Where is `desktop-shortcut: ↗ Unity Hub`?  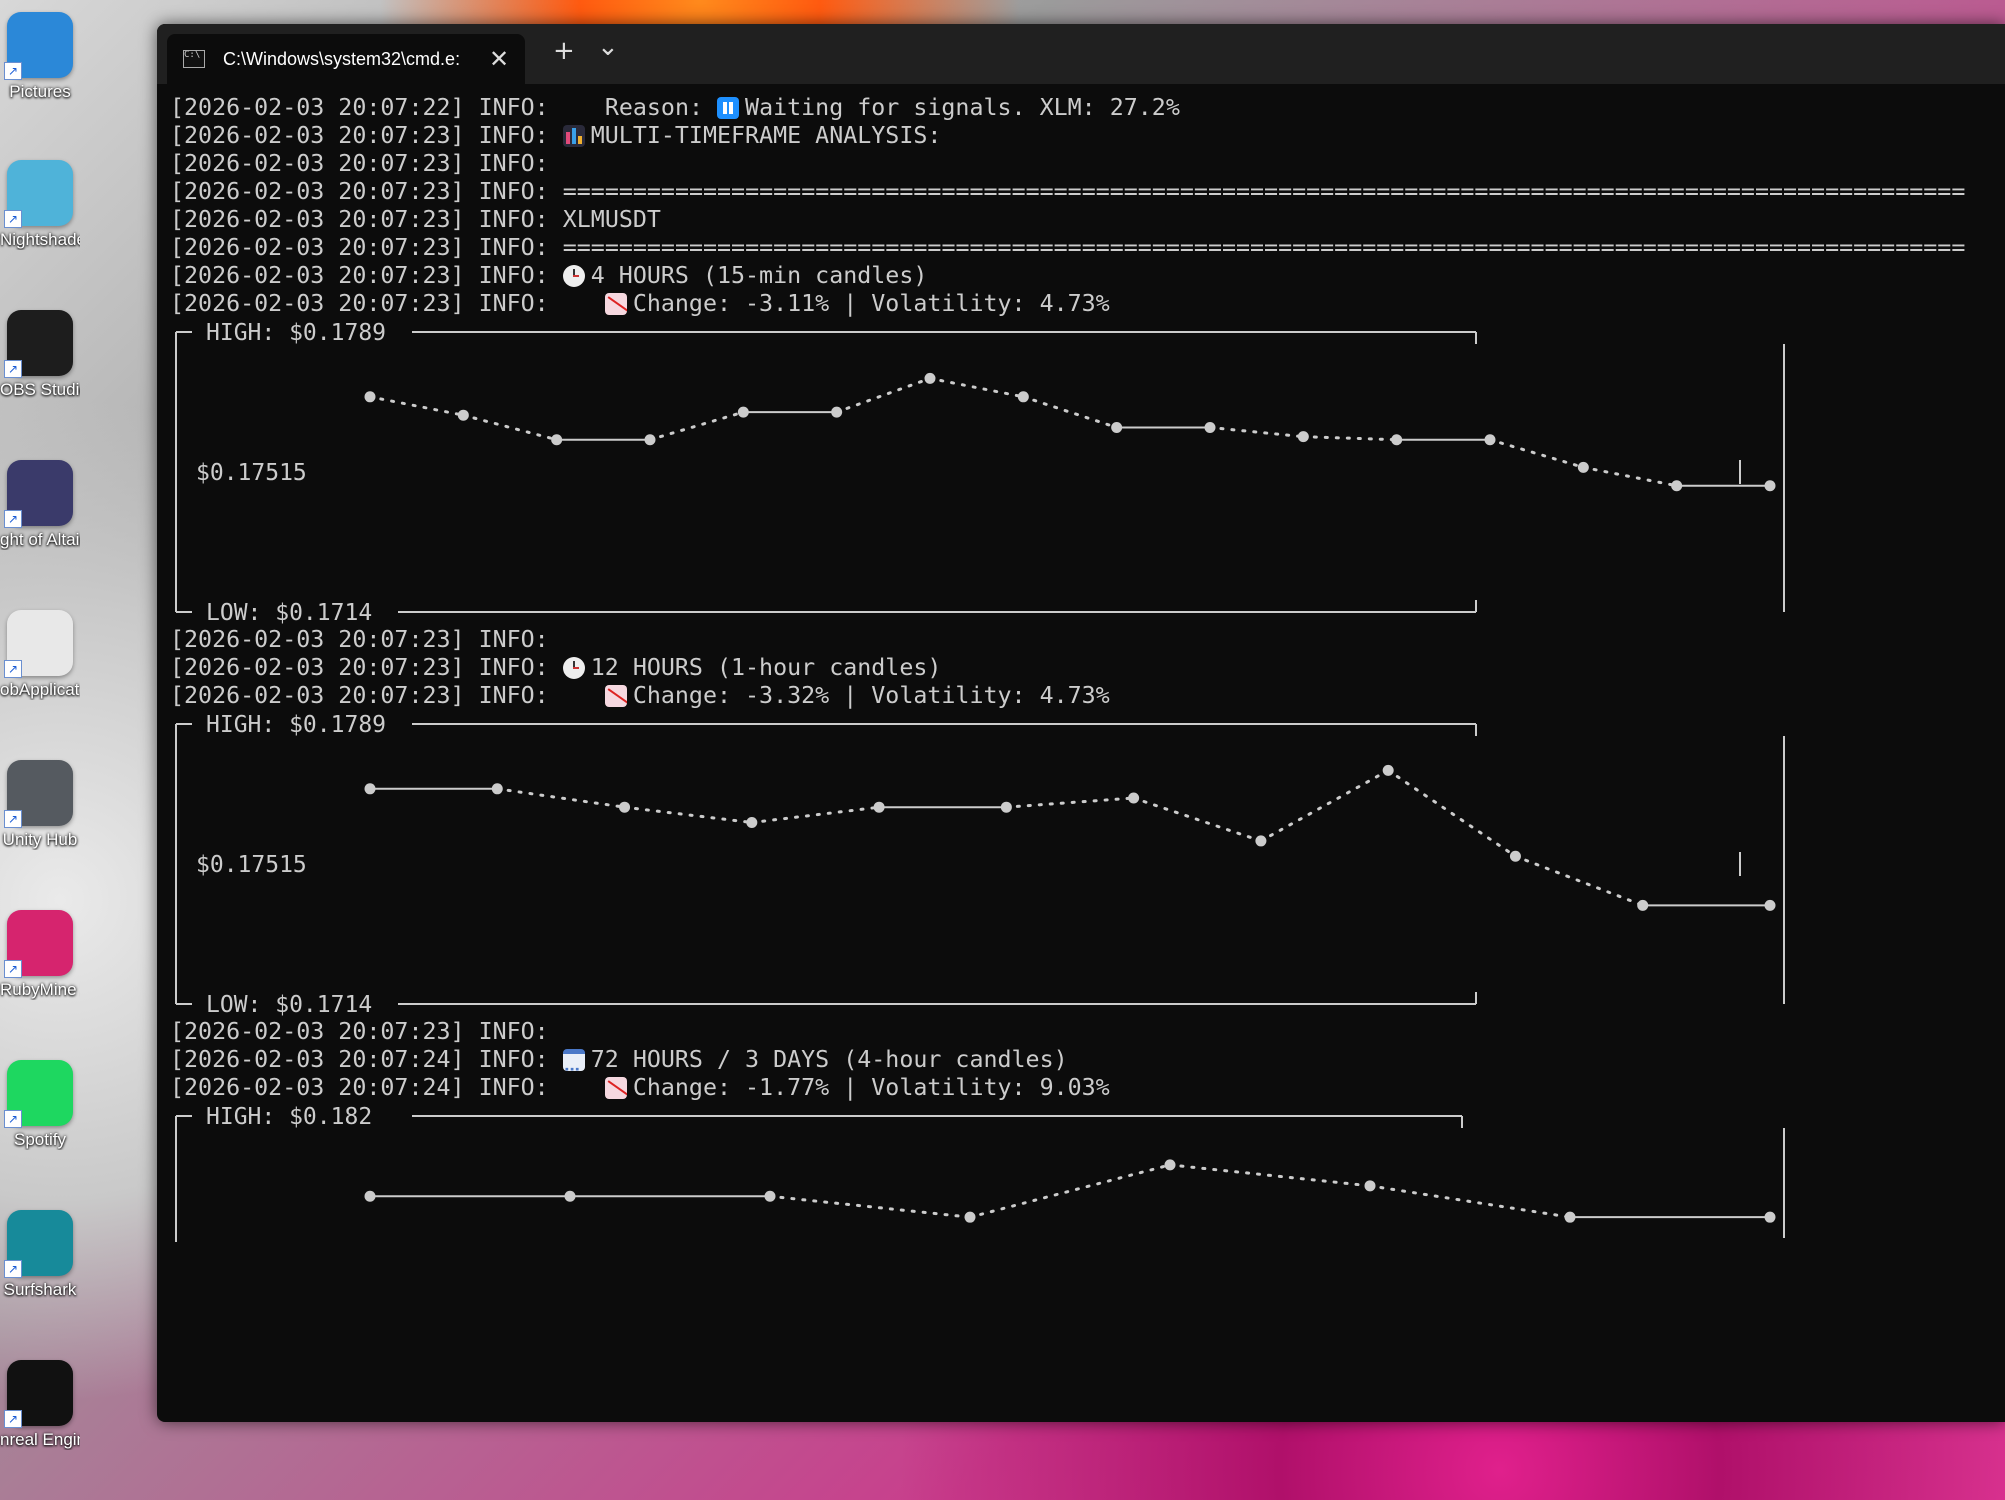 desktop-shortcut: ↗ Unity Hub is located at coordinates (40, 805).